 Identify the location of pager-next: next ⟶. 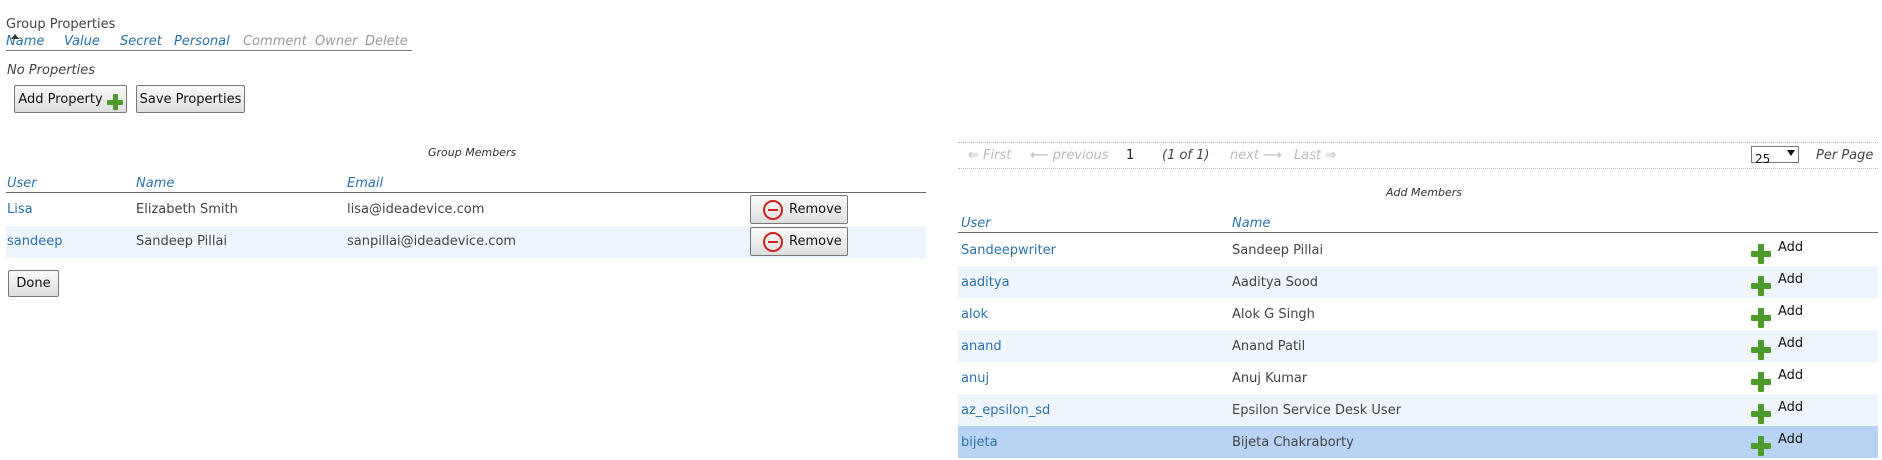
(1256, 155).